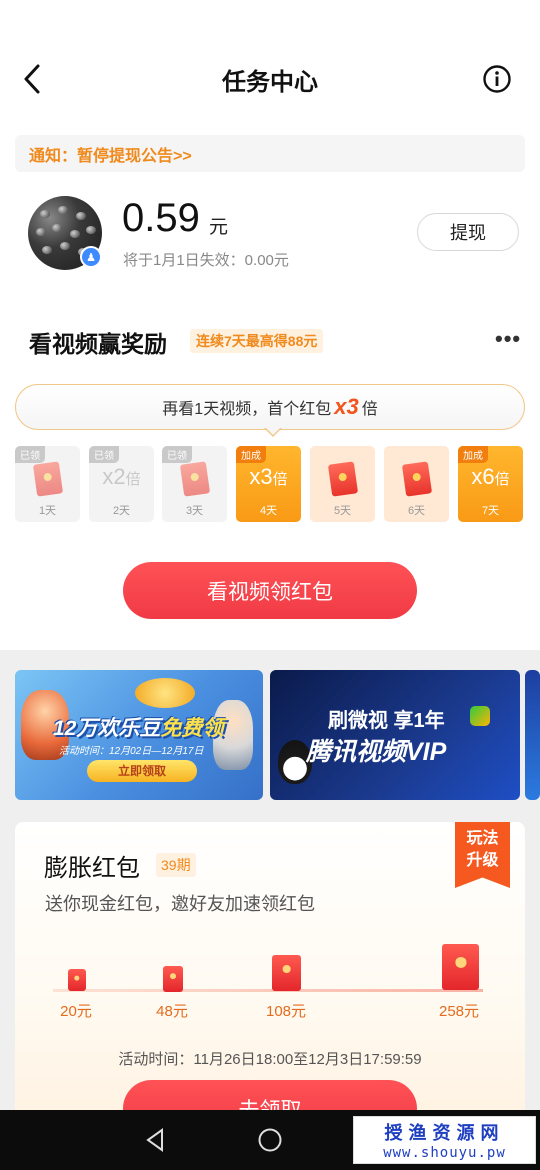 This screenshot has height=1170, width=540. I want to click on inflate-subtitle: 送你现金红包，邀好友加速领红包, so click(180, 904).